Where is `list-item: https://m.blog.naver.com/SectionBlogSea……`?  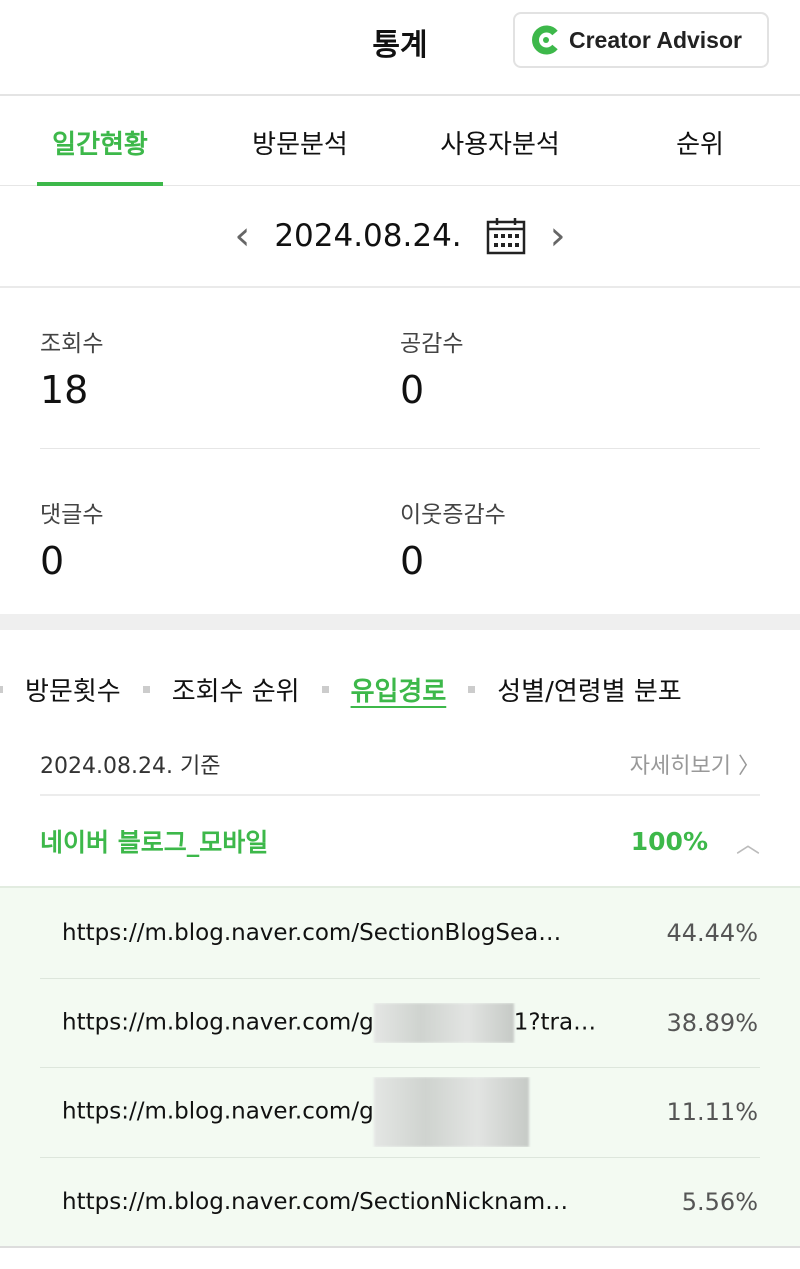 list-item: https://m.blog.naver.com/SectionBlogSea…… is located at coordinates (400, 933).